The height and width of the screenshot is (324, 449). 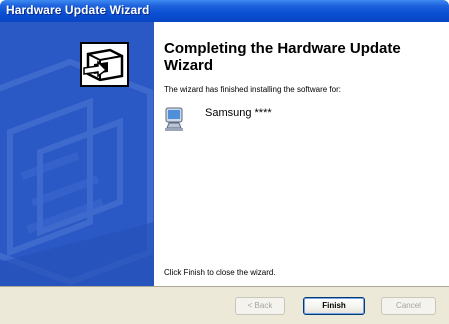 I want to click on button-bar: < Back Finish Cancel, so click(x=224, y=305).